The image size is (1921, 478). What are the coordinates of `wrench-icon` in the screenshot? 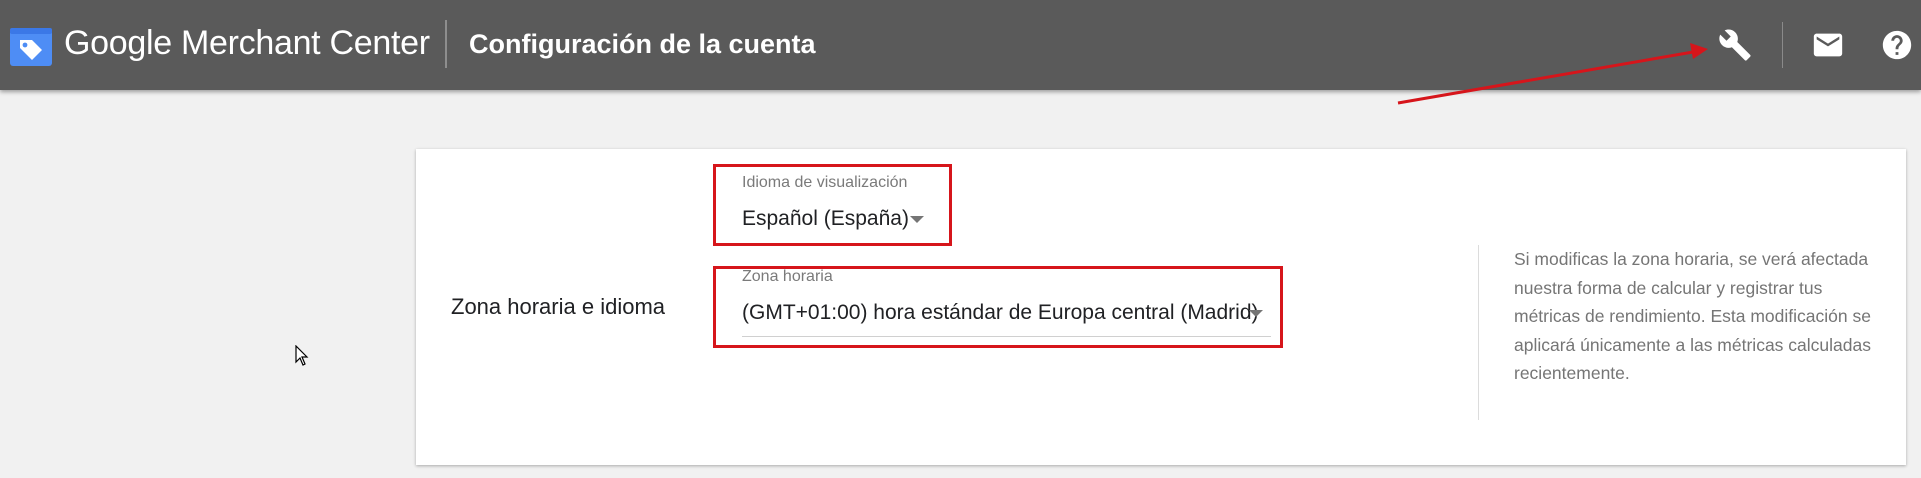 It's located at (1735, 45).